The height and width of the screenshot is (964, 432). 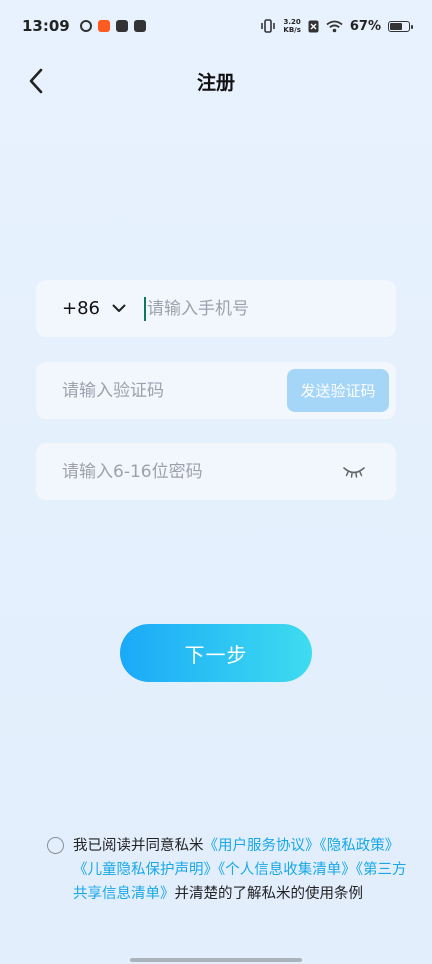 I want to click on back-button, so click(x=36, y=81).